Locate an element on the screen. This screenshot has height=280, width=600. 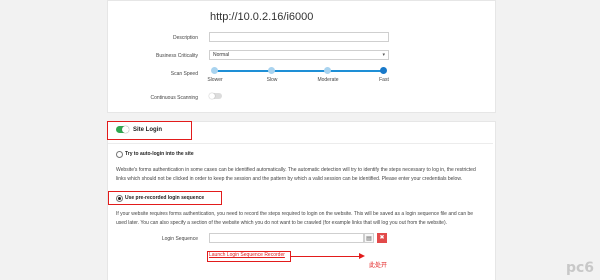
speed-label-slower: Slower is located at coordinates (215, 80).